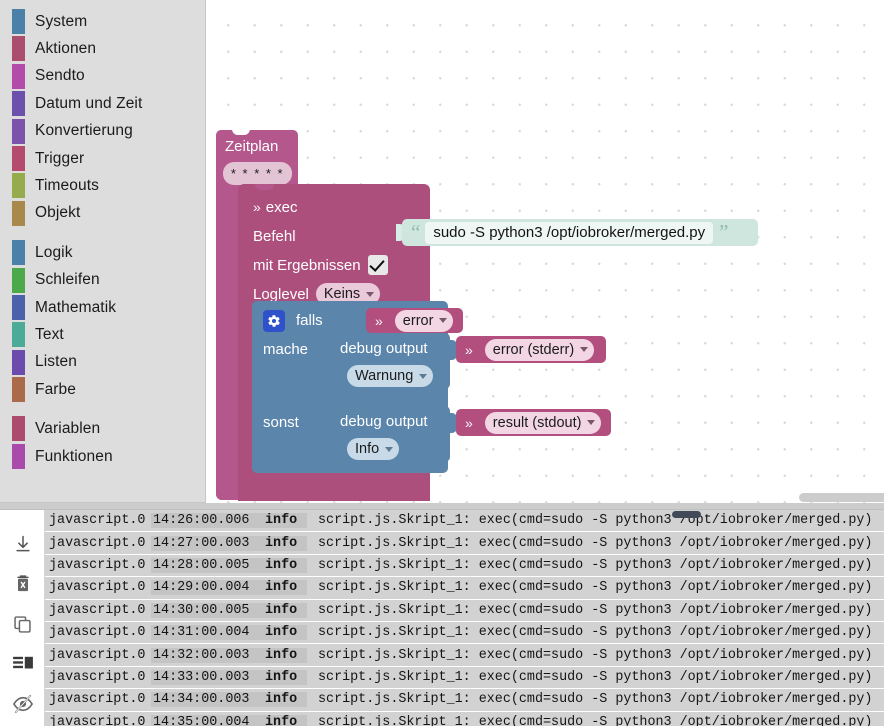  I want to click on log-timestamp: 14:27:00.003, so click(205, 543).